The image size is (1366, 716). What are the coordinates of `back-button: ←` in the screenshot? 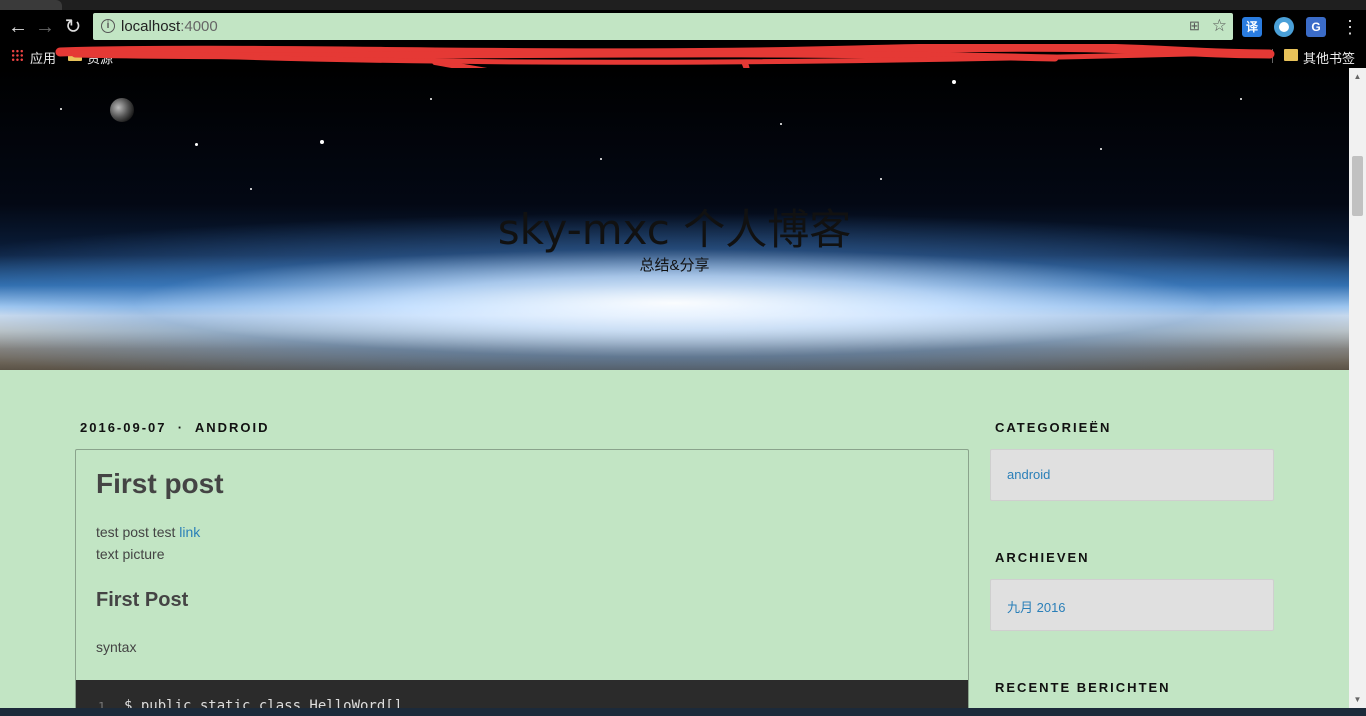 It's located at (18, 27).